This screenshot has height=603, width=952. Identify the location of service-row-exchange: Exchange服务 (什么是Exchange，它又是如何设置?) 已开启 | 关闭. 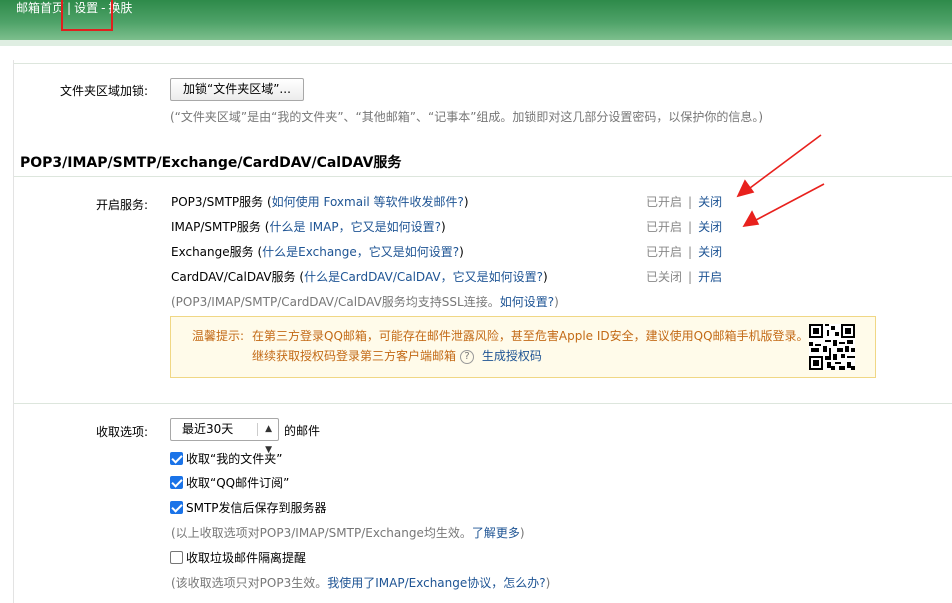
(471, 252).